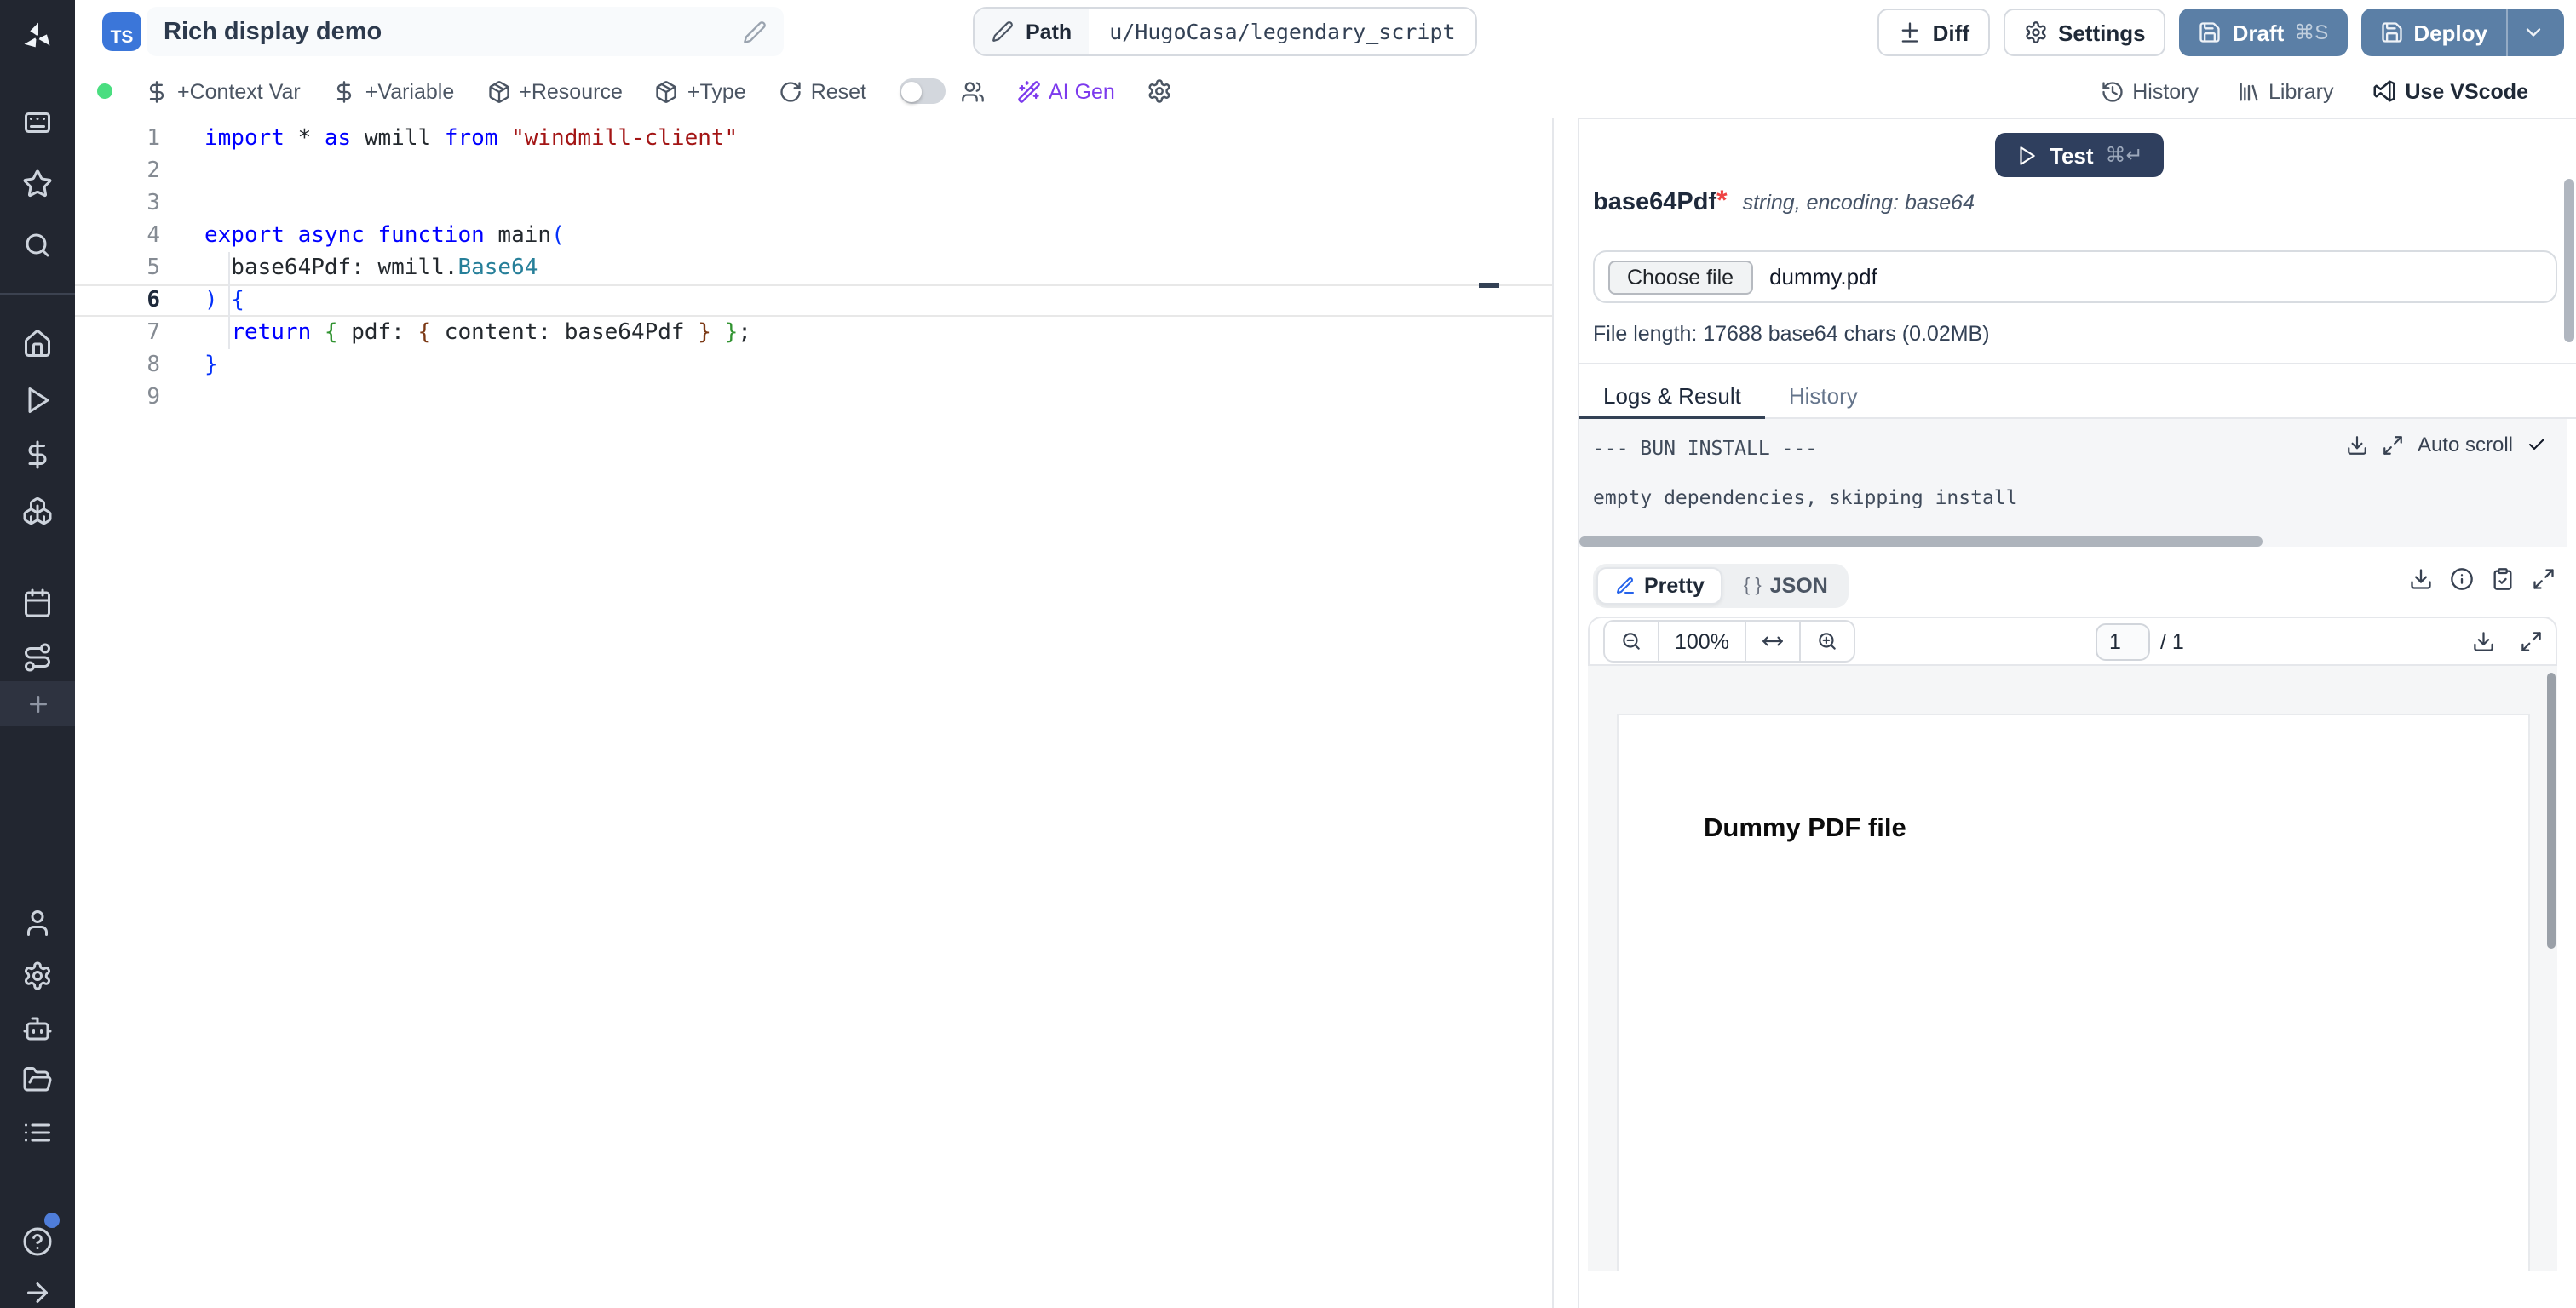 This screenshot has width=2576, height=1308. What do you see at coordinates (2503, 579) in the screenshot?
I see `clipboard-icon` at bounding box center [2503, 579].